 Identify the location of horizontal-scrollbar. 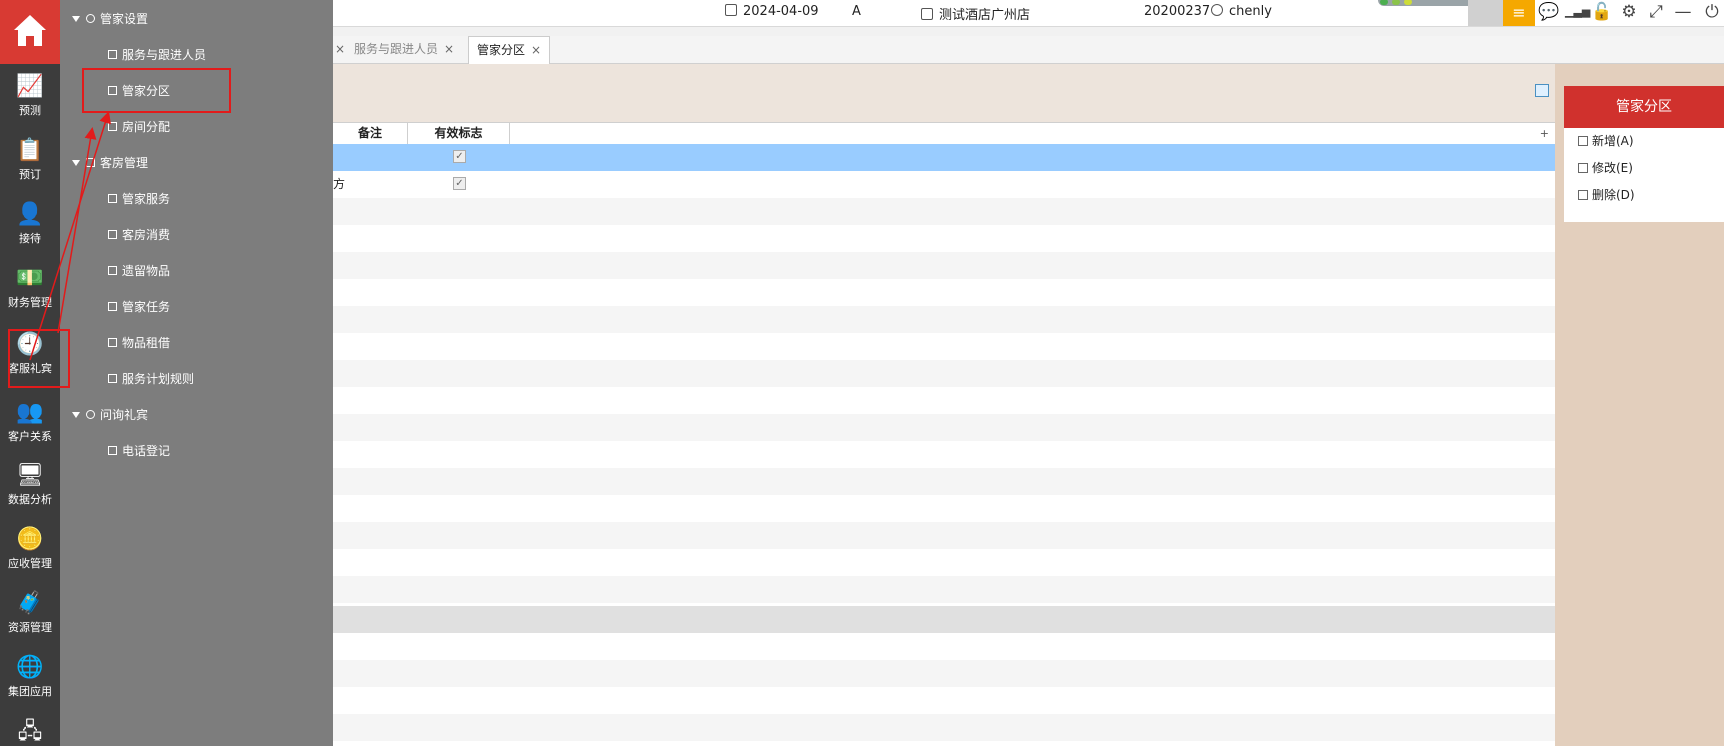
(944, 619).